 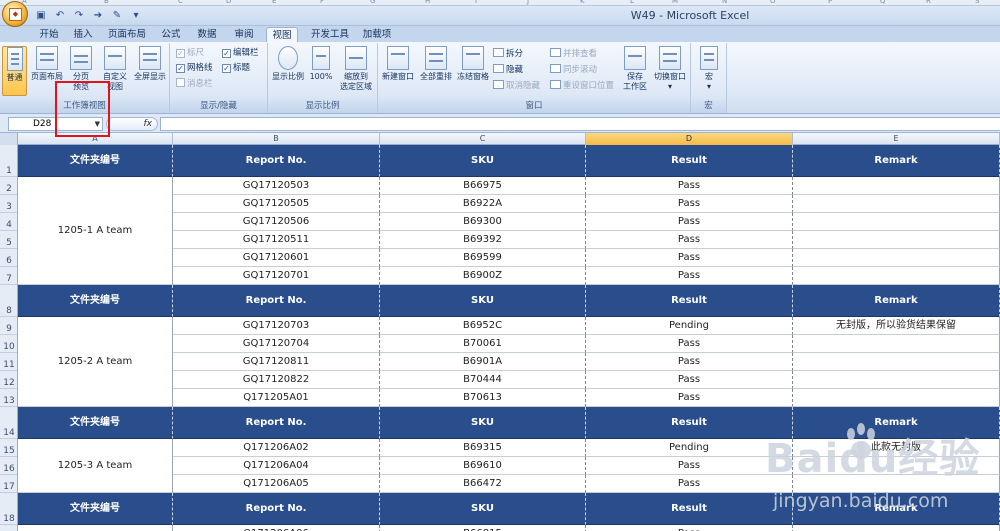 I want to click on data-cell-sku: B69392, so click(x=483, y=240).